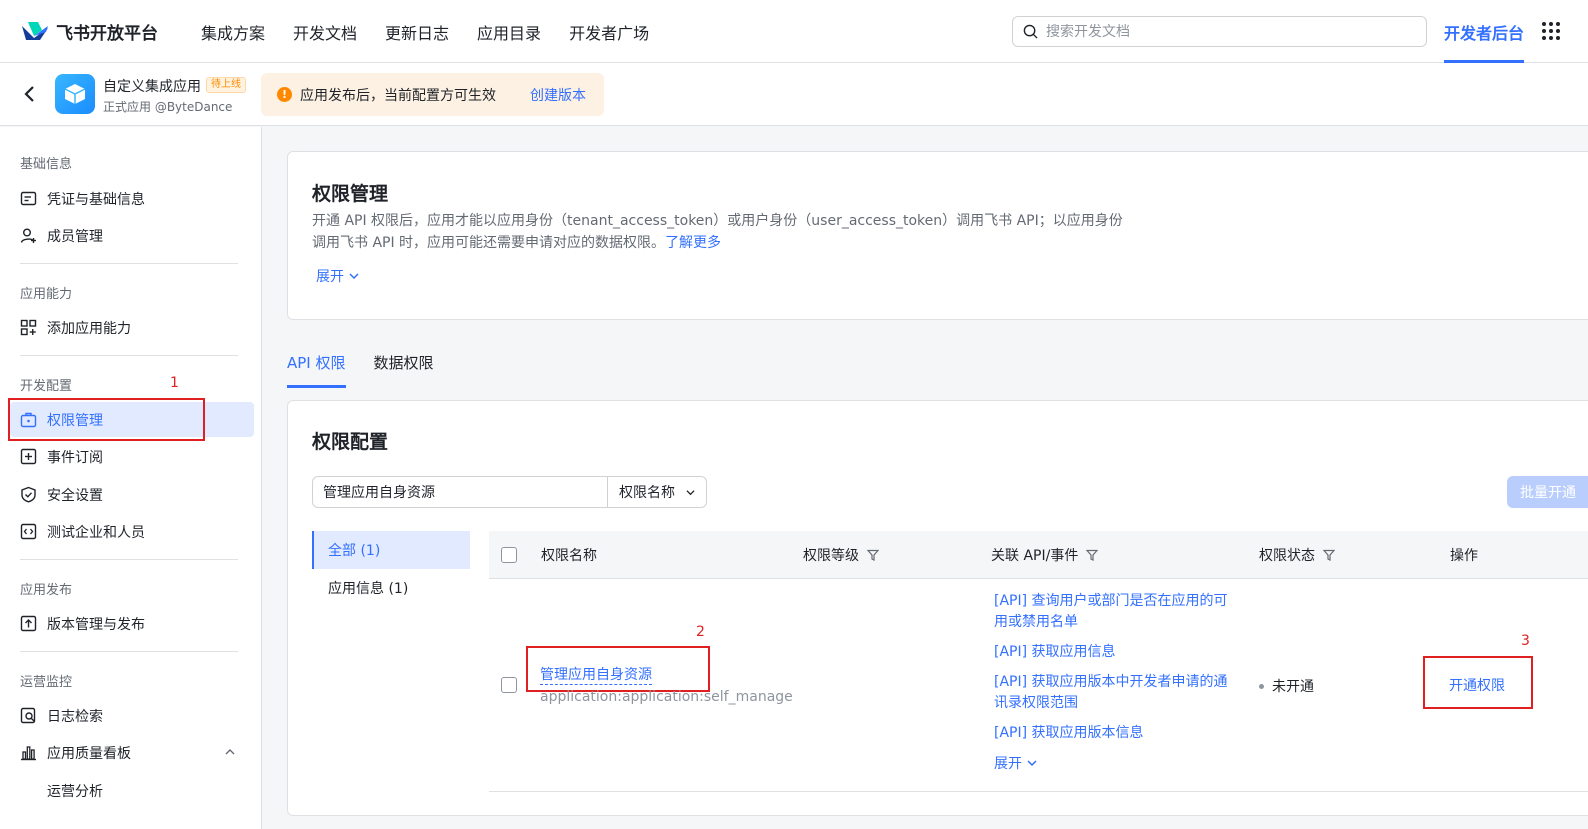 This screenshot has height=829, width=1588. What do you see at coordinates (230, 752) in the screenshot?
I see `chevron-up-icon` at bounding box center [230, 752].